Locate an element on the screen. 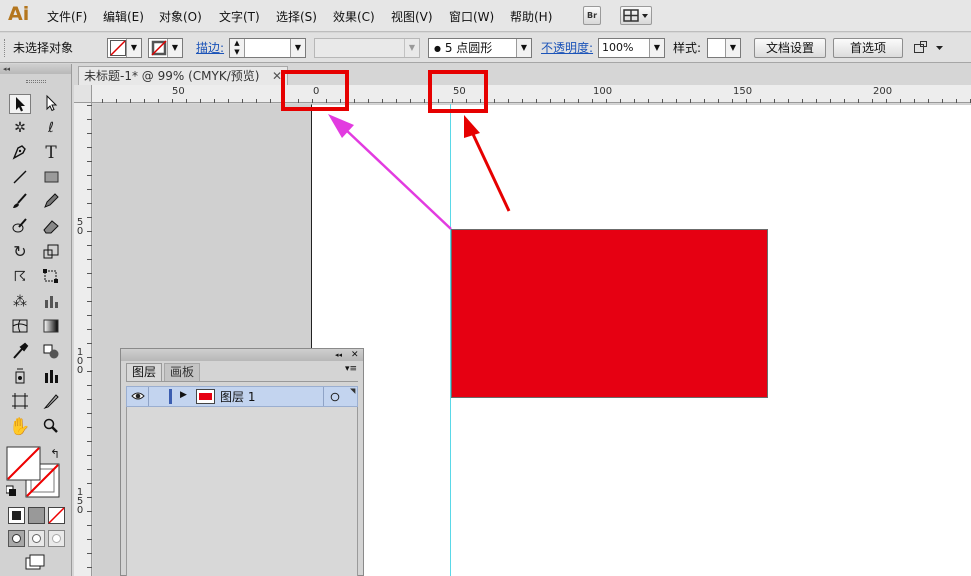 This screenshot has height=576, width=971. scale-tool-icon is located at coordinates (51, 252).